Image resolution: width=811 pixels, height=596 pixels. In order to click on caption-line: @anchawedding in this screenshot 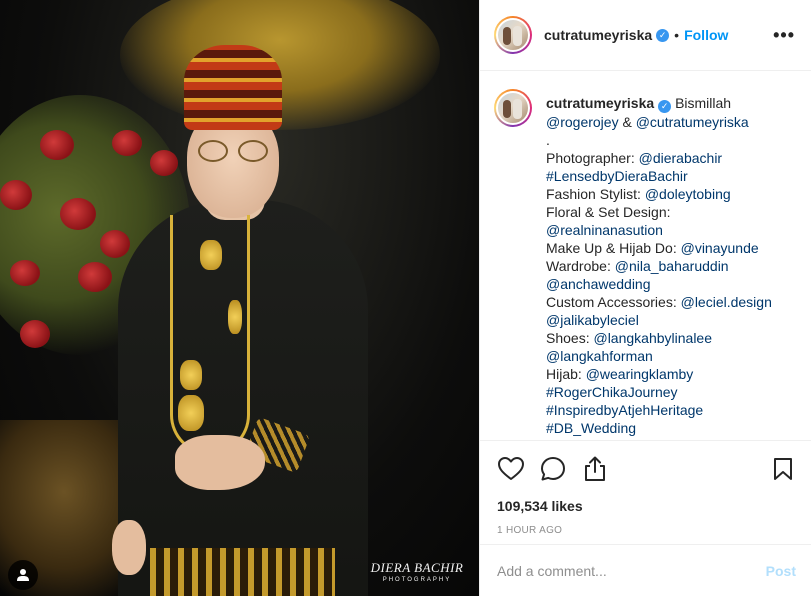, I will do `click(671, 284)`.